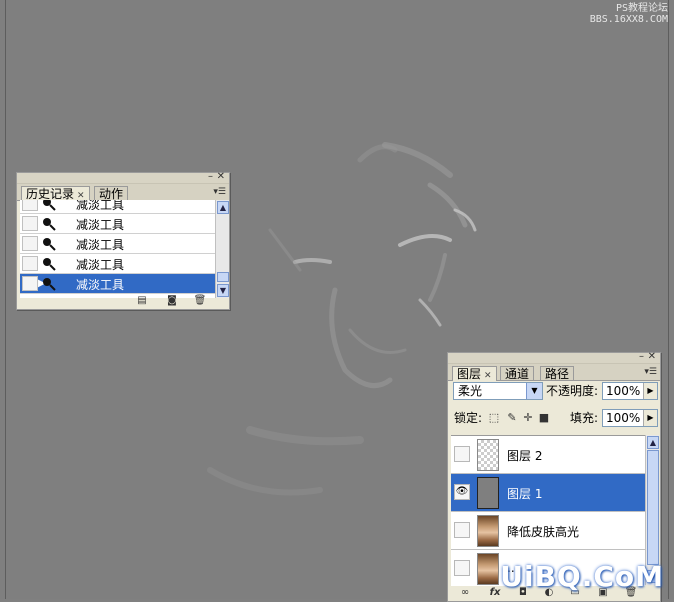 The width and height of the screenshot is (674, 602). What do you see at coordinates (623, 418) in the screenshot?
I see `fill-value: 100%` at bounding box center [623, 418].